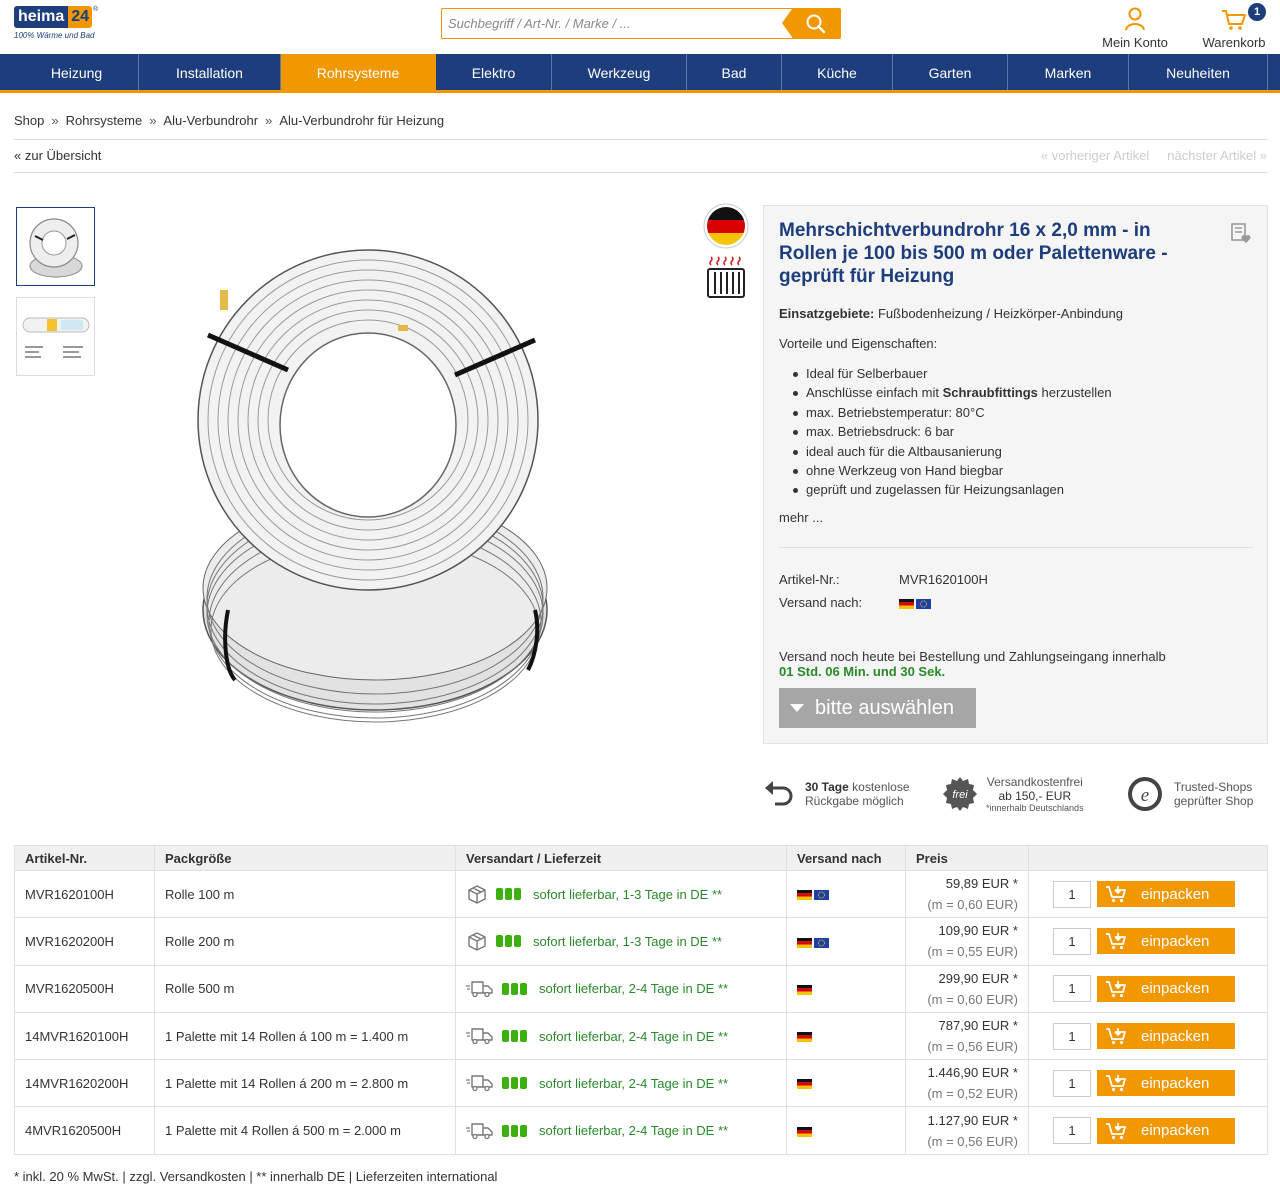 Image resolution: width=1280 pixels, height=1194 pixels. Describe the element at coordinates (1241, 233) in the screenshot. I see `wishlist-icon` at that location.